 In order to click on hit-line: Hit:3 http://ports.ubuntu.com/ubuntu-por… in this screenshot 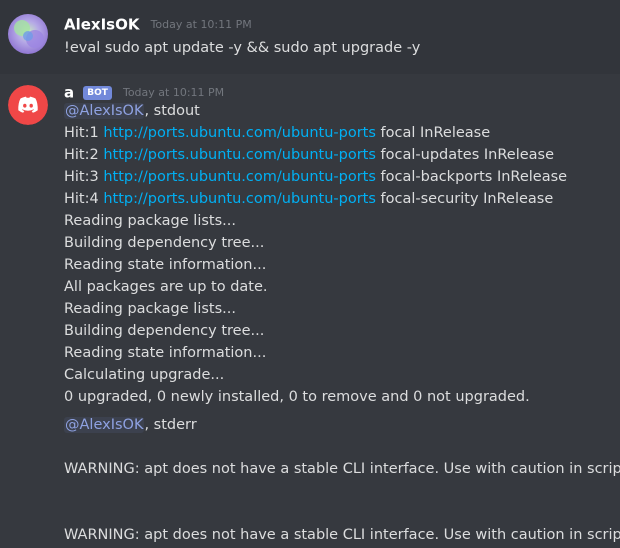, I will do `click(315, 177)`.